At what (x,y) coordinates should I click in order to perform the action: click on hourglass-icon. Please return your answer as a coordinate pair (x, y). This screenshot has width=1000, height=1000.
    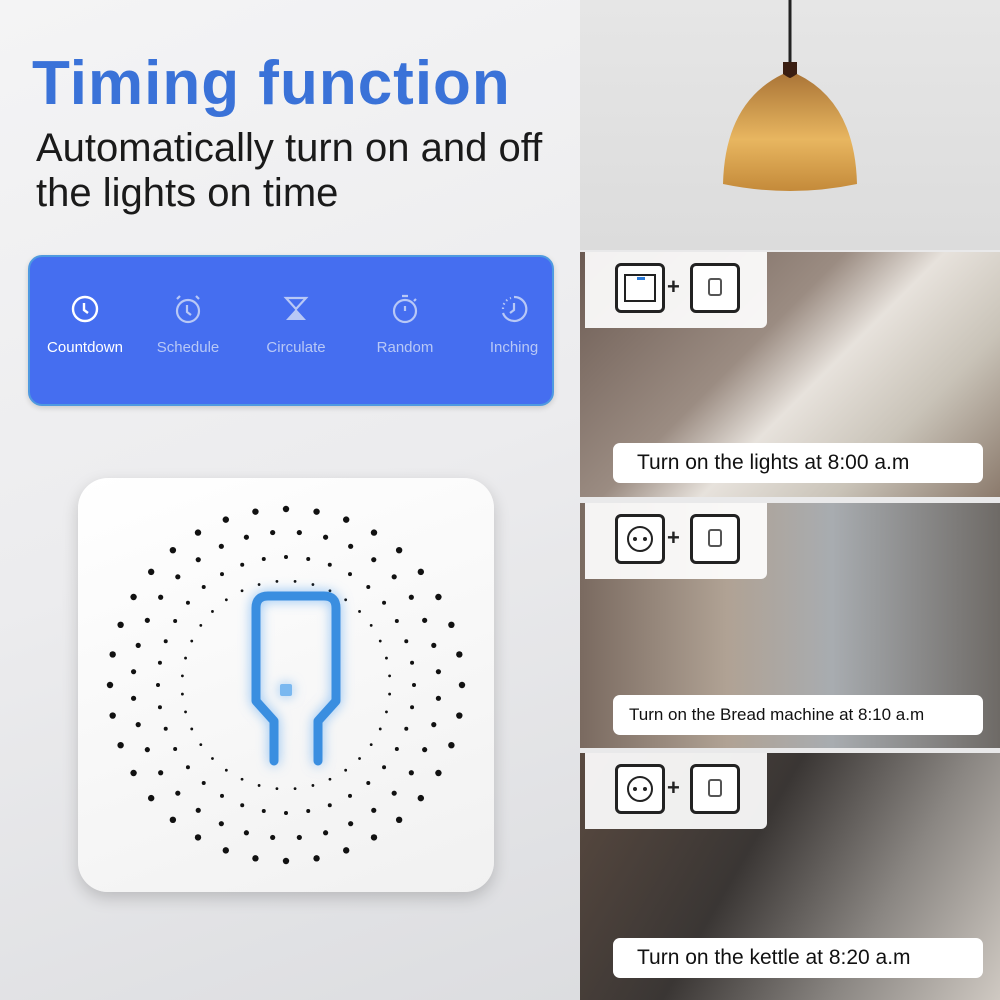
    Looking at the image, I should click on (296, 308).